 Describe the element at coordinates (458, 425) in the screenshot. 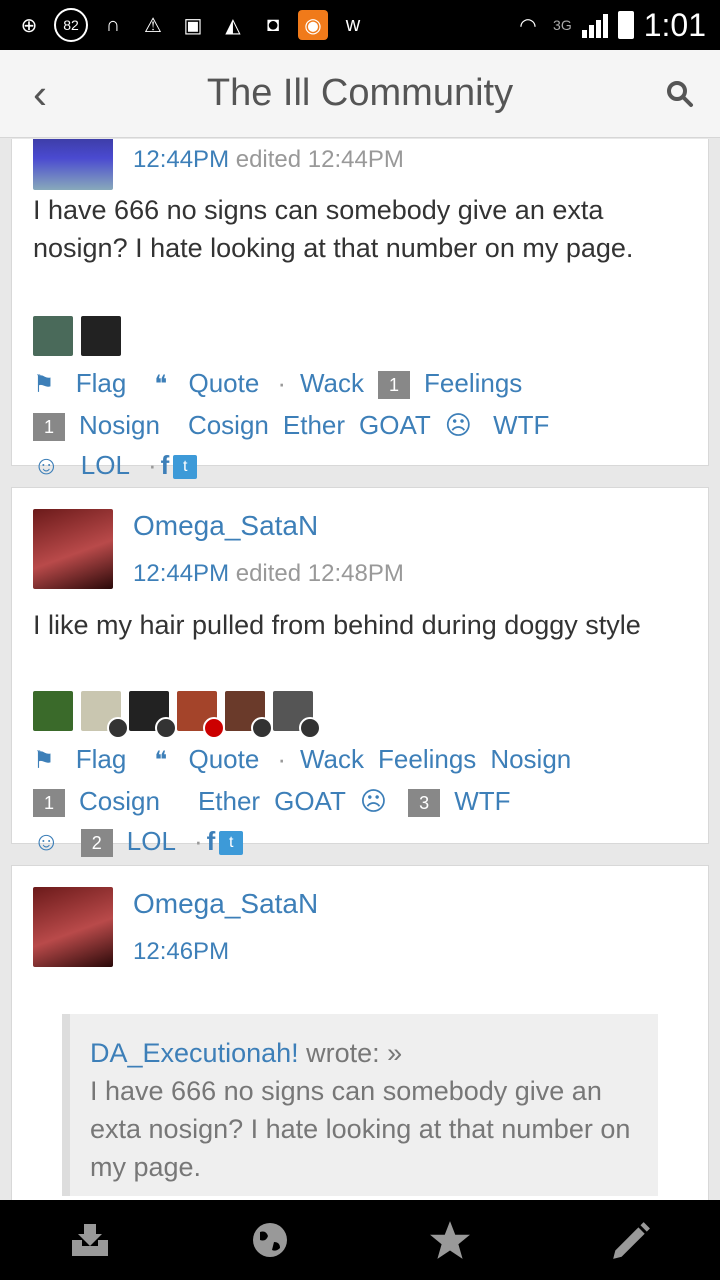

I see `wtf-icon: ☹` at that location.